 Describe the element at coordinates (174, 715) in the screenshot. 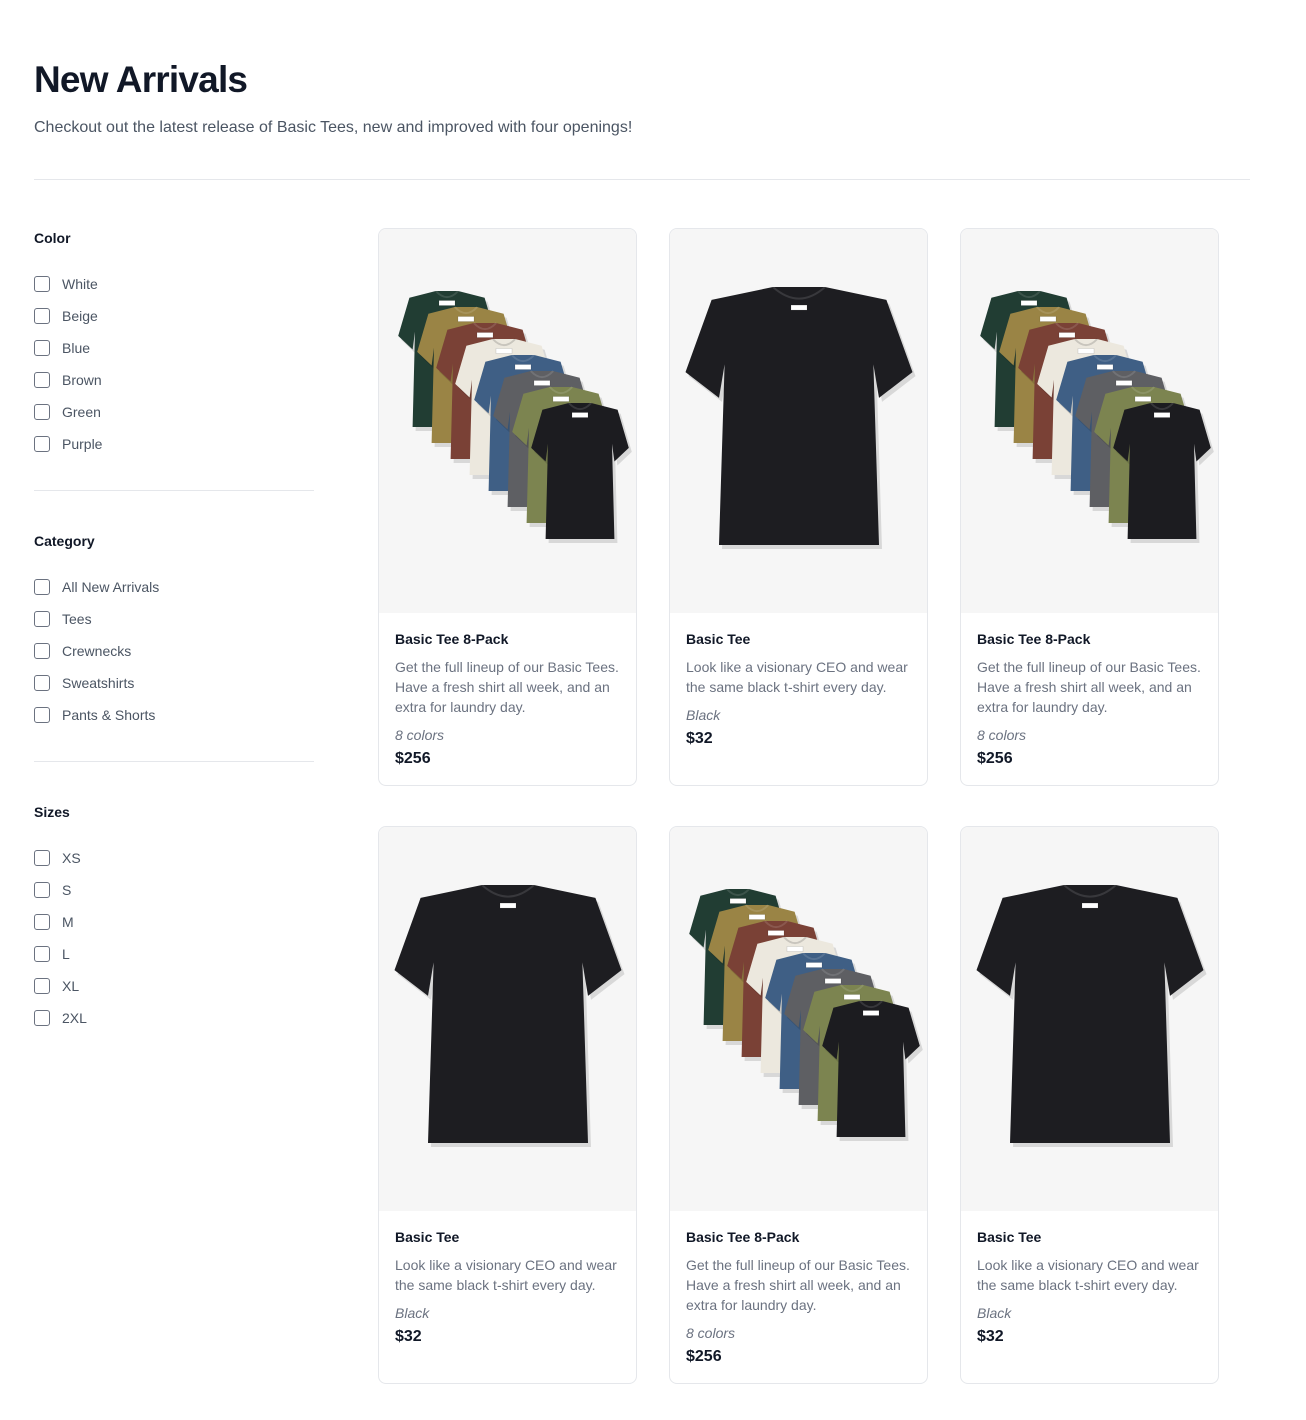

I see `filter-option-pants-and-shorts: Pants & Shorts` at that location.